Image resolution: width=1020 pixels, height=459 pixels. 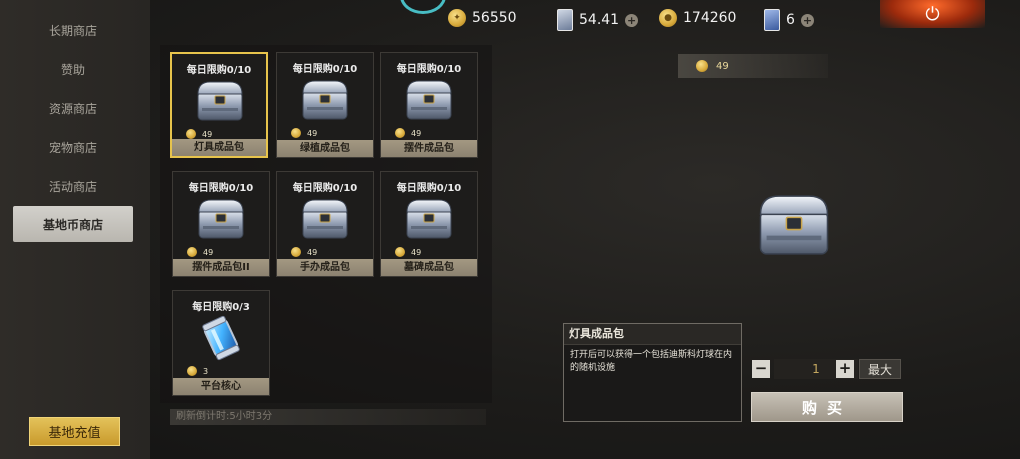 I want to click on increase-quantity-button: +, so click(x=845, y=369).